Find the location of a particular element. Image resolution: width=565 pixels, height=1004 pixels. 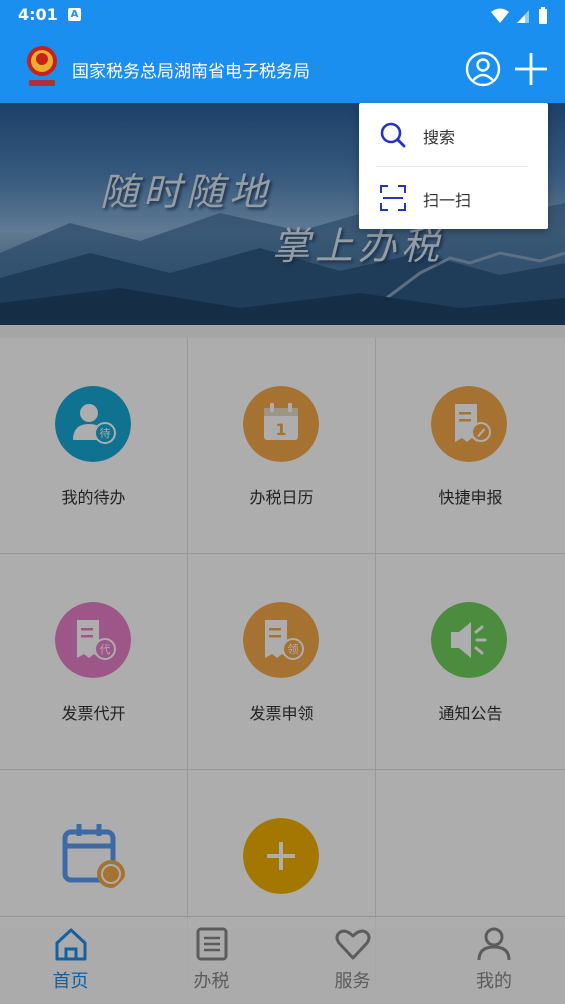

search-icon is located at coordinates (393, 135).